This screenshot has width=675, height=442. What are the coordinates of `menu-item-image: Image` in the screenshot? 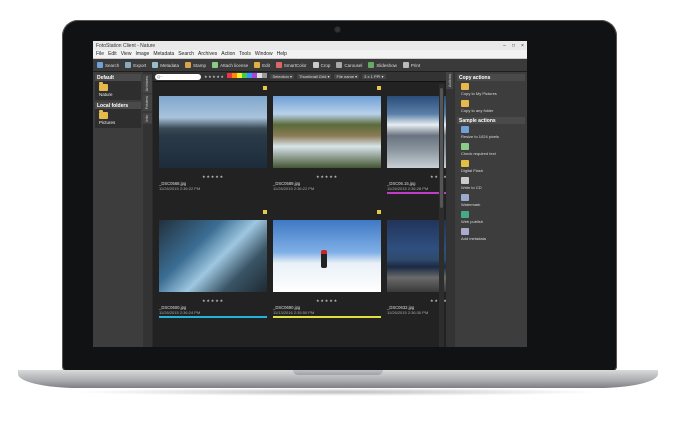 It's located at (142, 54).